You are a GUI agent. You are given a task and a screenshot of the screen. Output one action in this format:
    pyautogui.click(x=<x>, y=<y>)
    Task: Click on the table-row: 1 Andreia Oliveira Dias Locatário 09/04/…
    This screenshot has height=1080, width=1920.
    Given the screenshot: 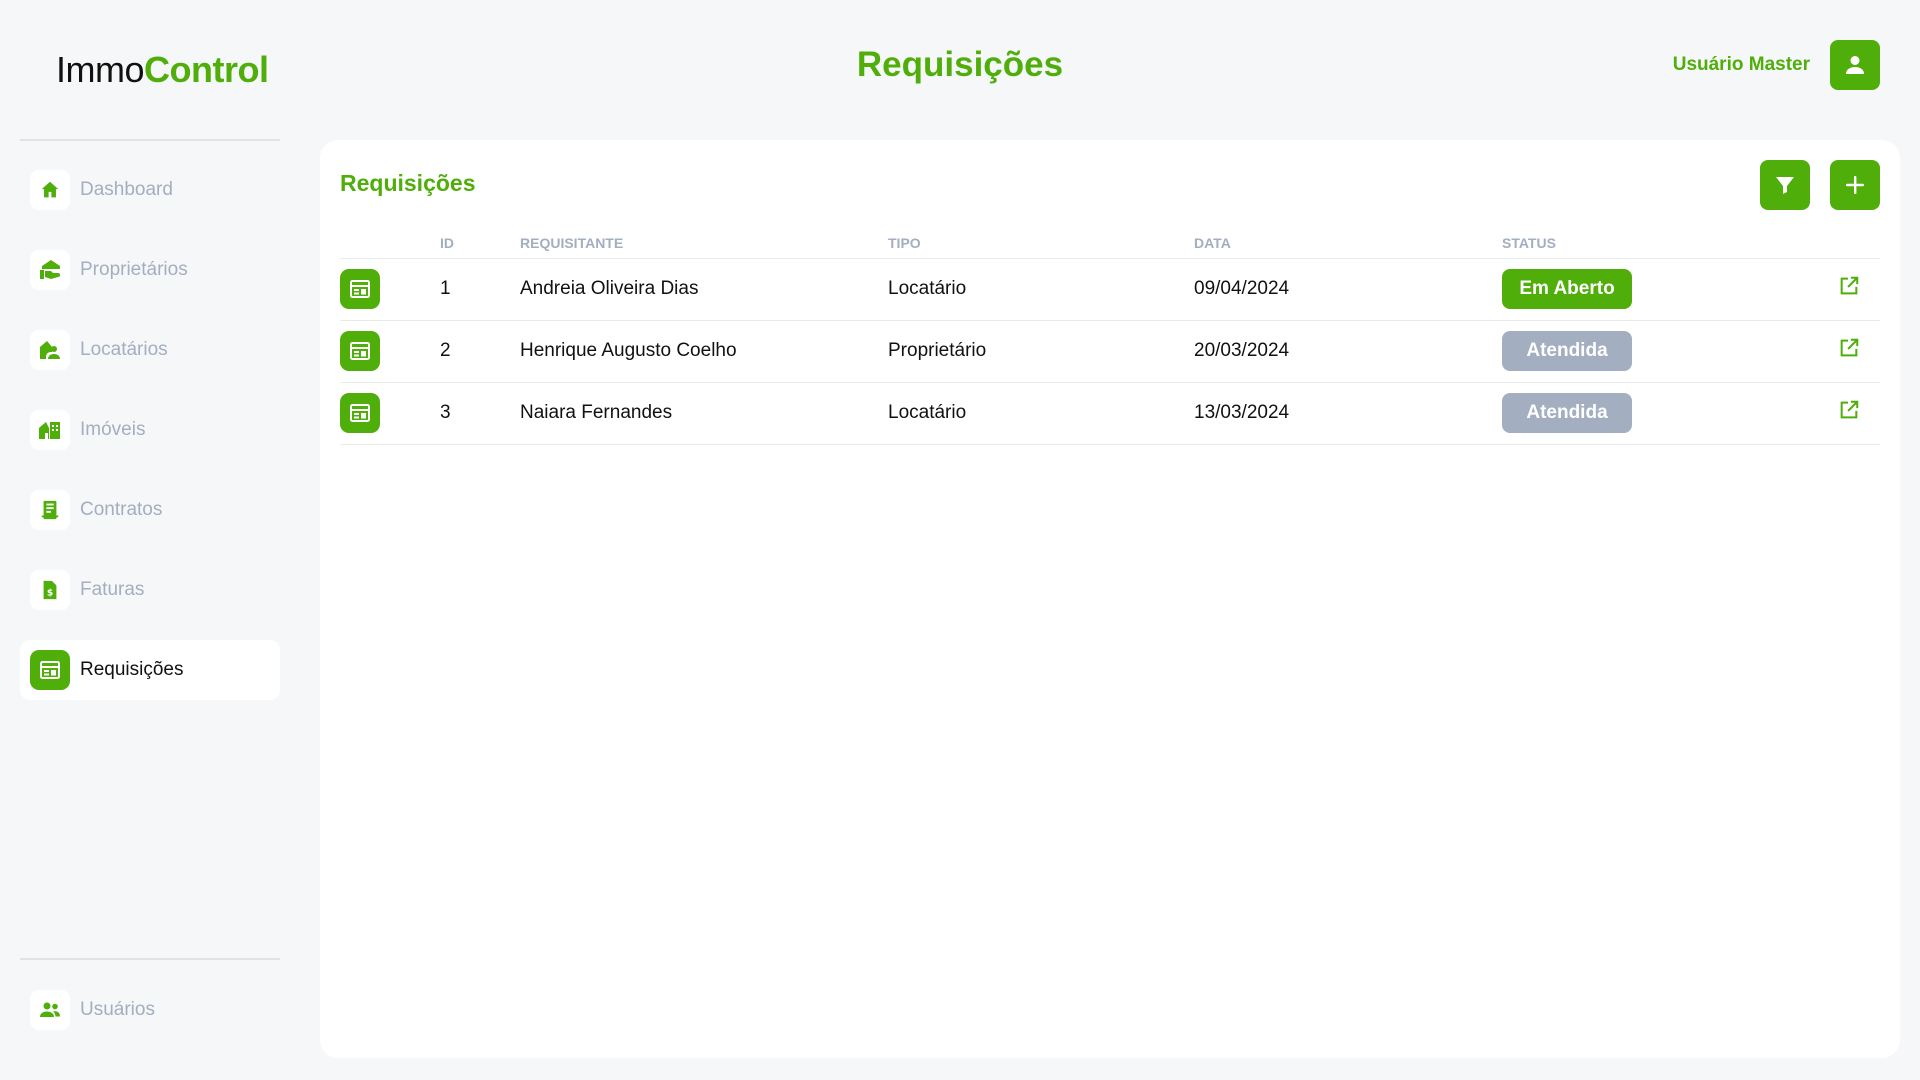 What is the action you would take?
    pyautogui.click(x=1110, y=289)
    